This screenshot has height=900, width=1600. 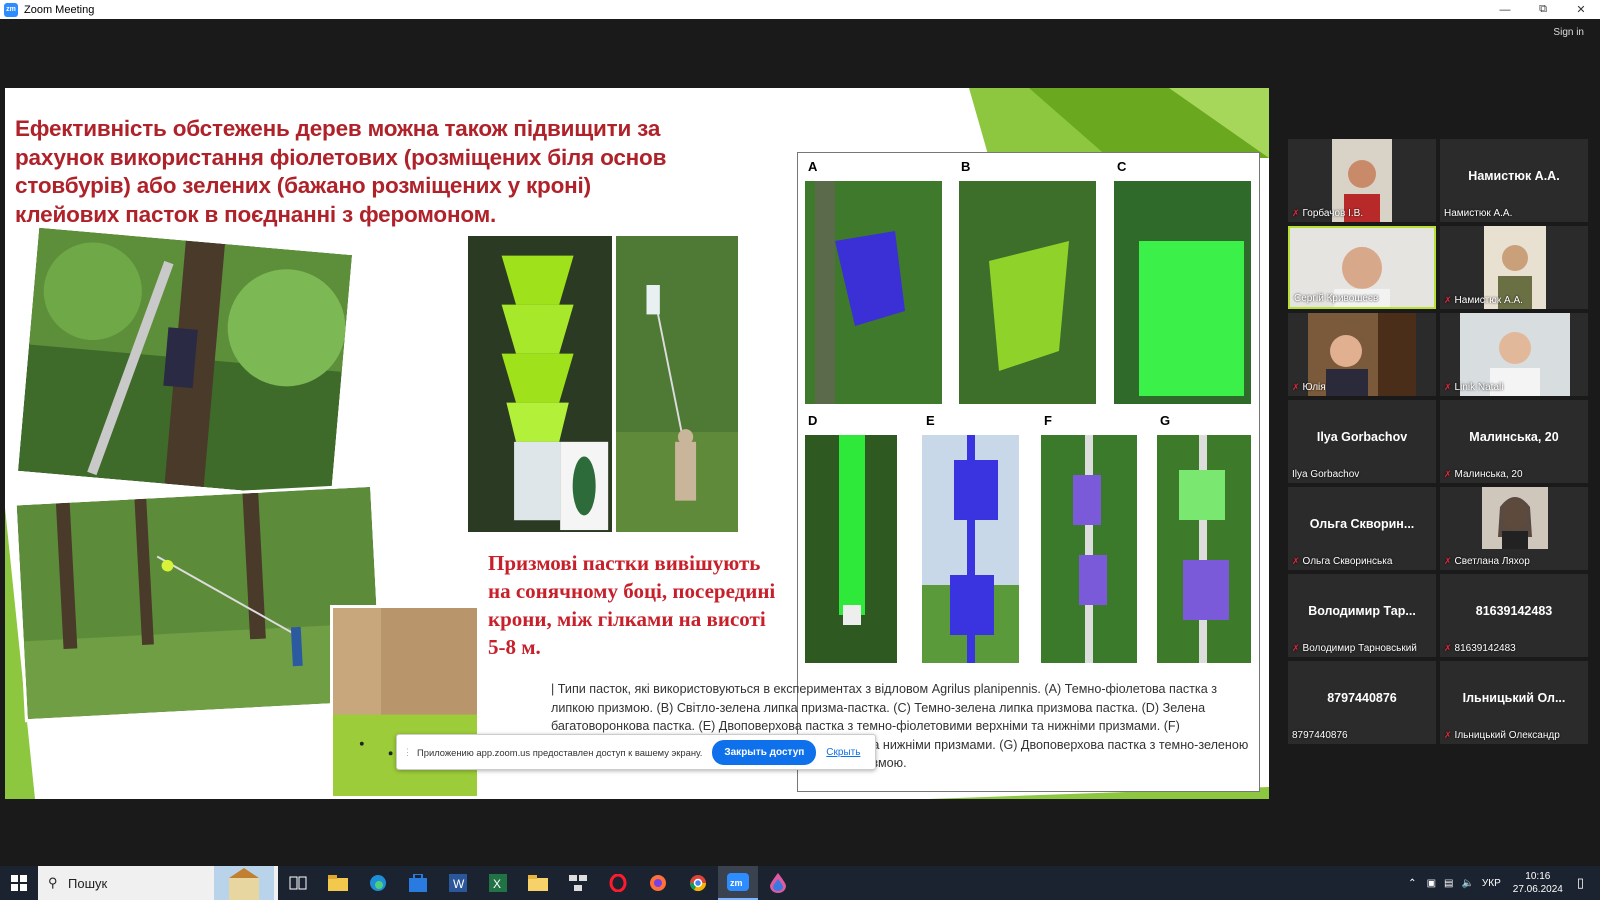 I want to click on participant-name: Юлія, so click(x=1314, y=387).